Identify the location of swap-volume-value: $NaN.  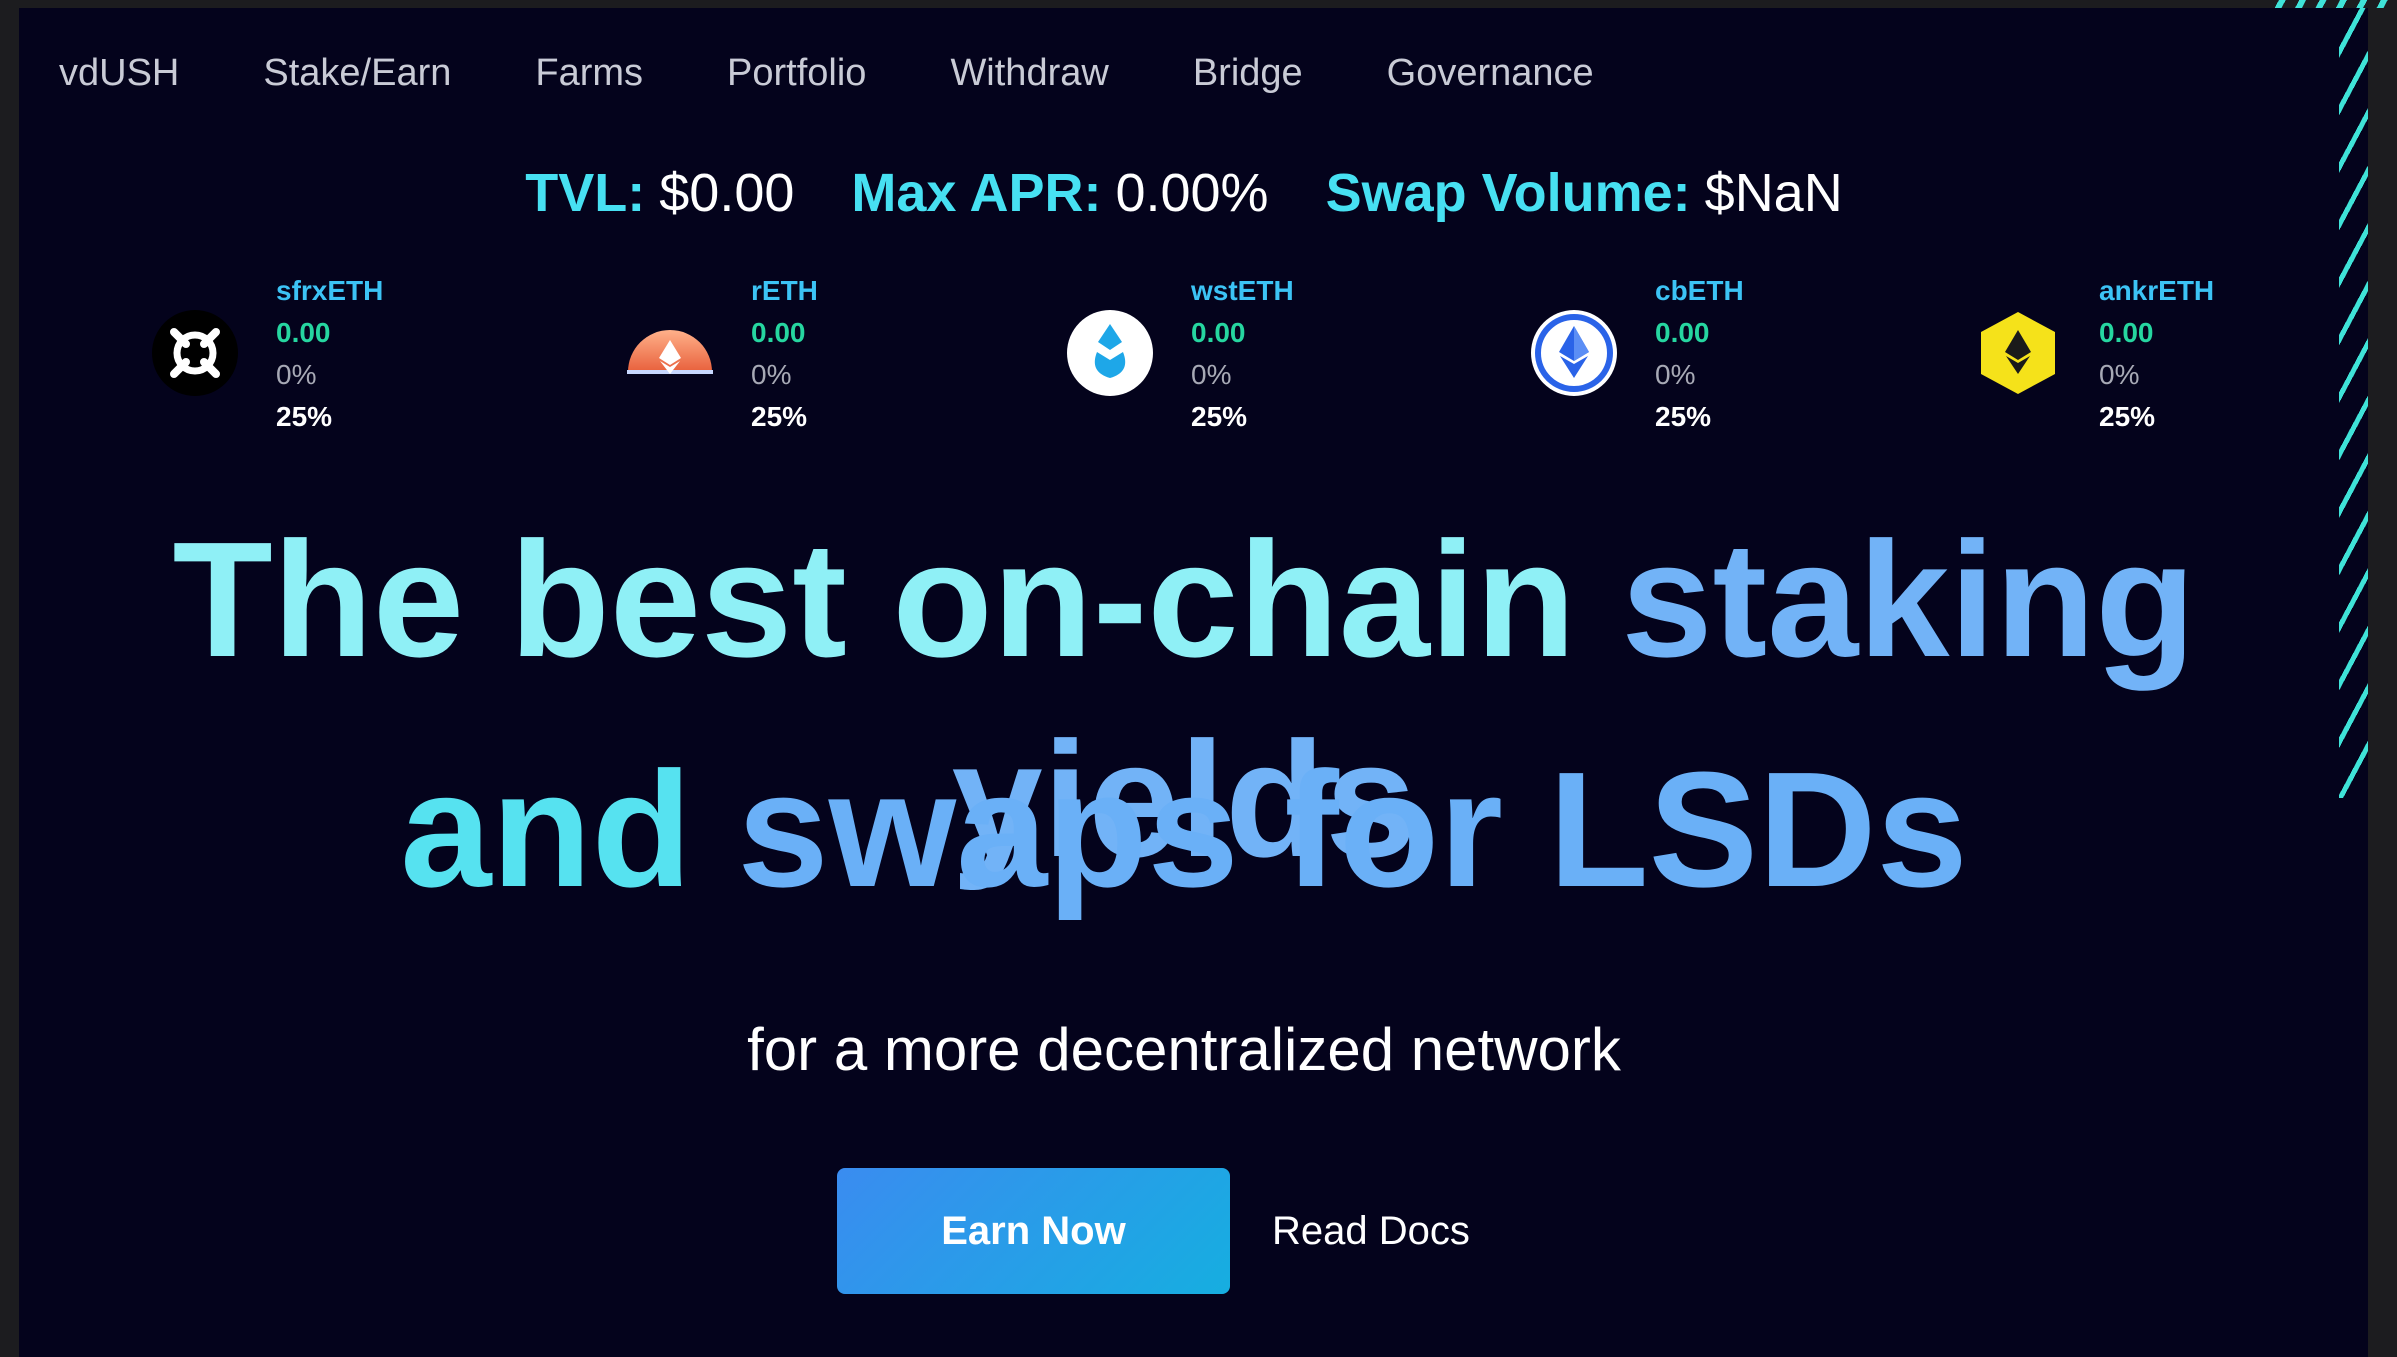
(1773, 193).